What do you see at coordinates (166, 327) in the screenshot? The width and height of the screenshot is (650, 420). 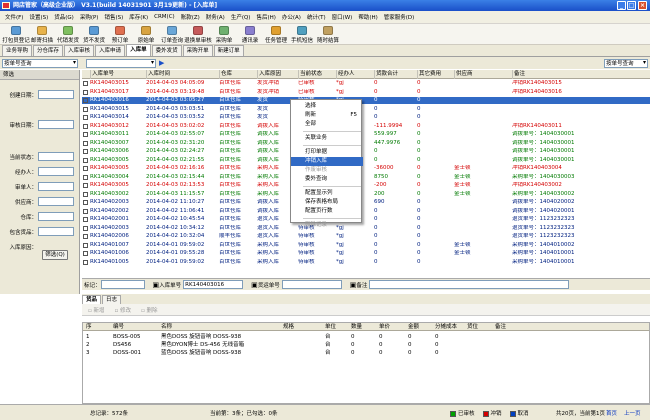 I see `detail-column-header: 名称` at bounding box center [166, 327].